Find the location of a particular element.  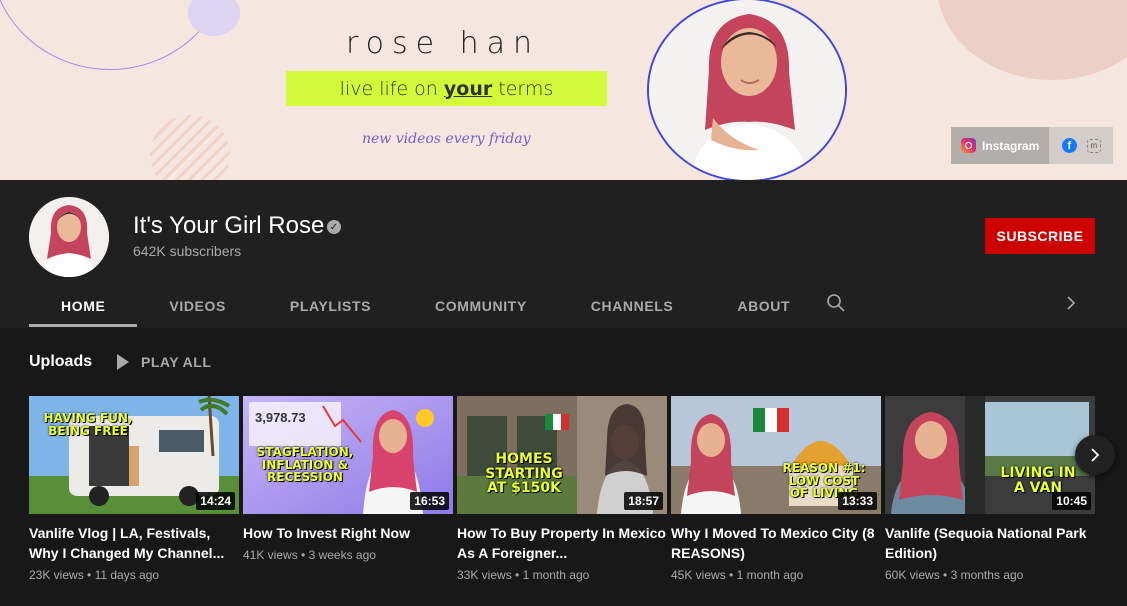

video-duration: 13:33 is located at coordinates (857, 501).